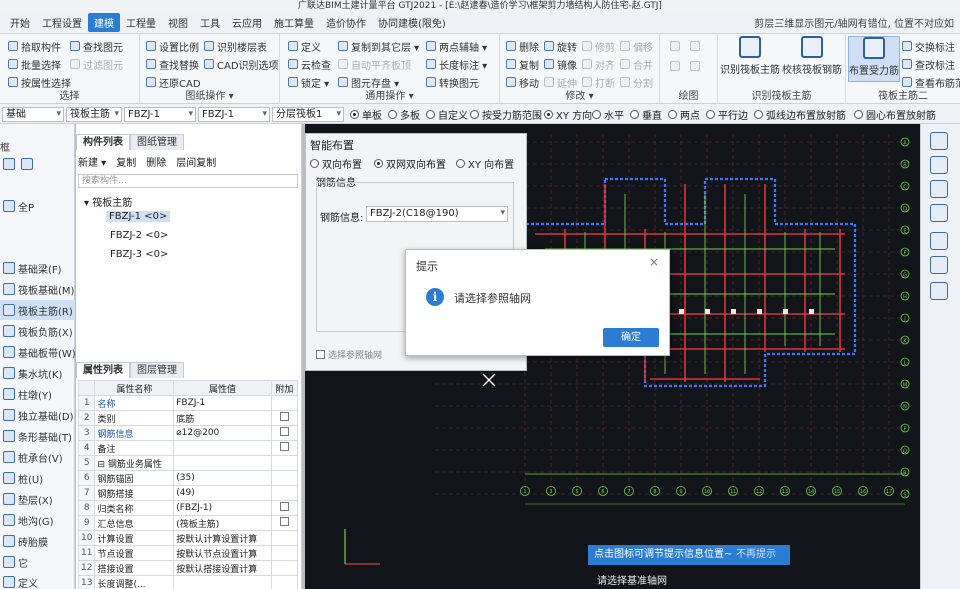 Image resolution: width=960 pixels, height=589 pixels. Describe the element at coordinates (222, 478) in the screenshot. I see `property-value: (35)` at that location.